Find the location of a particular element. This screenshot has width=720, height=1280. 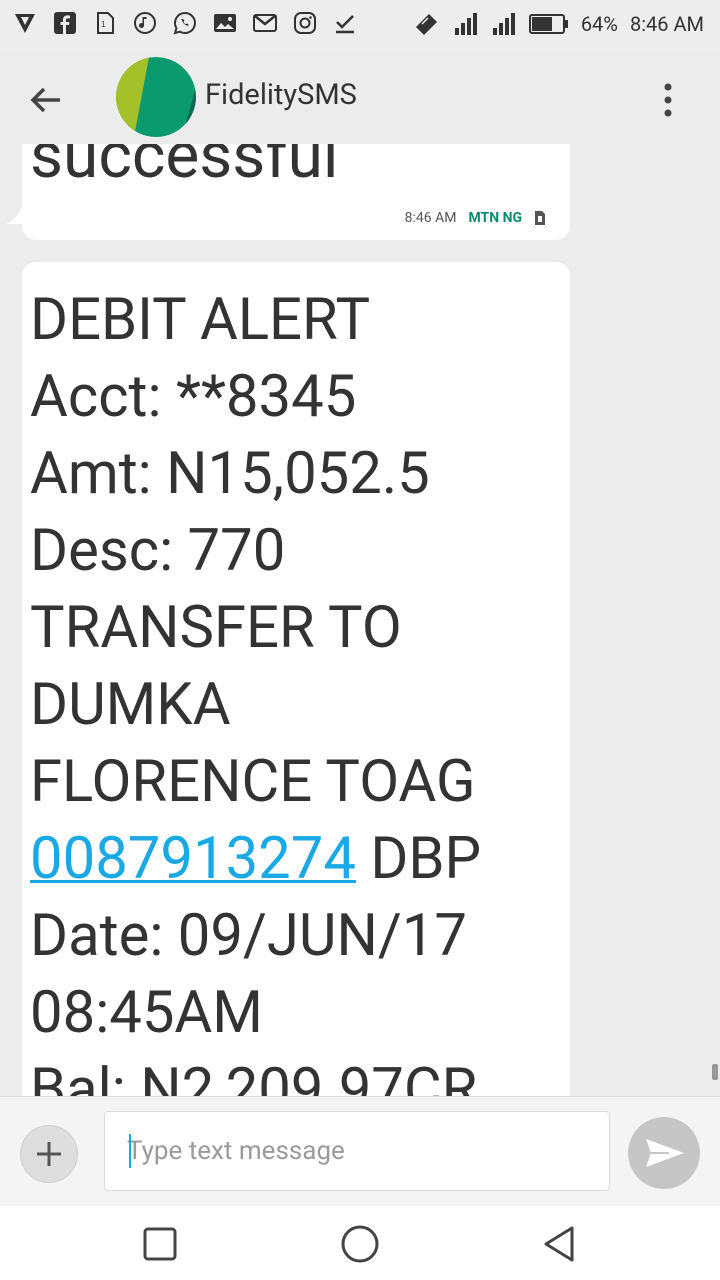

back-arrow-icon is located at coordinates (45, 100).